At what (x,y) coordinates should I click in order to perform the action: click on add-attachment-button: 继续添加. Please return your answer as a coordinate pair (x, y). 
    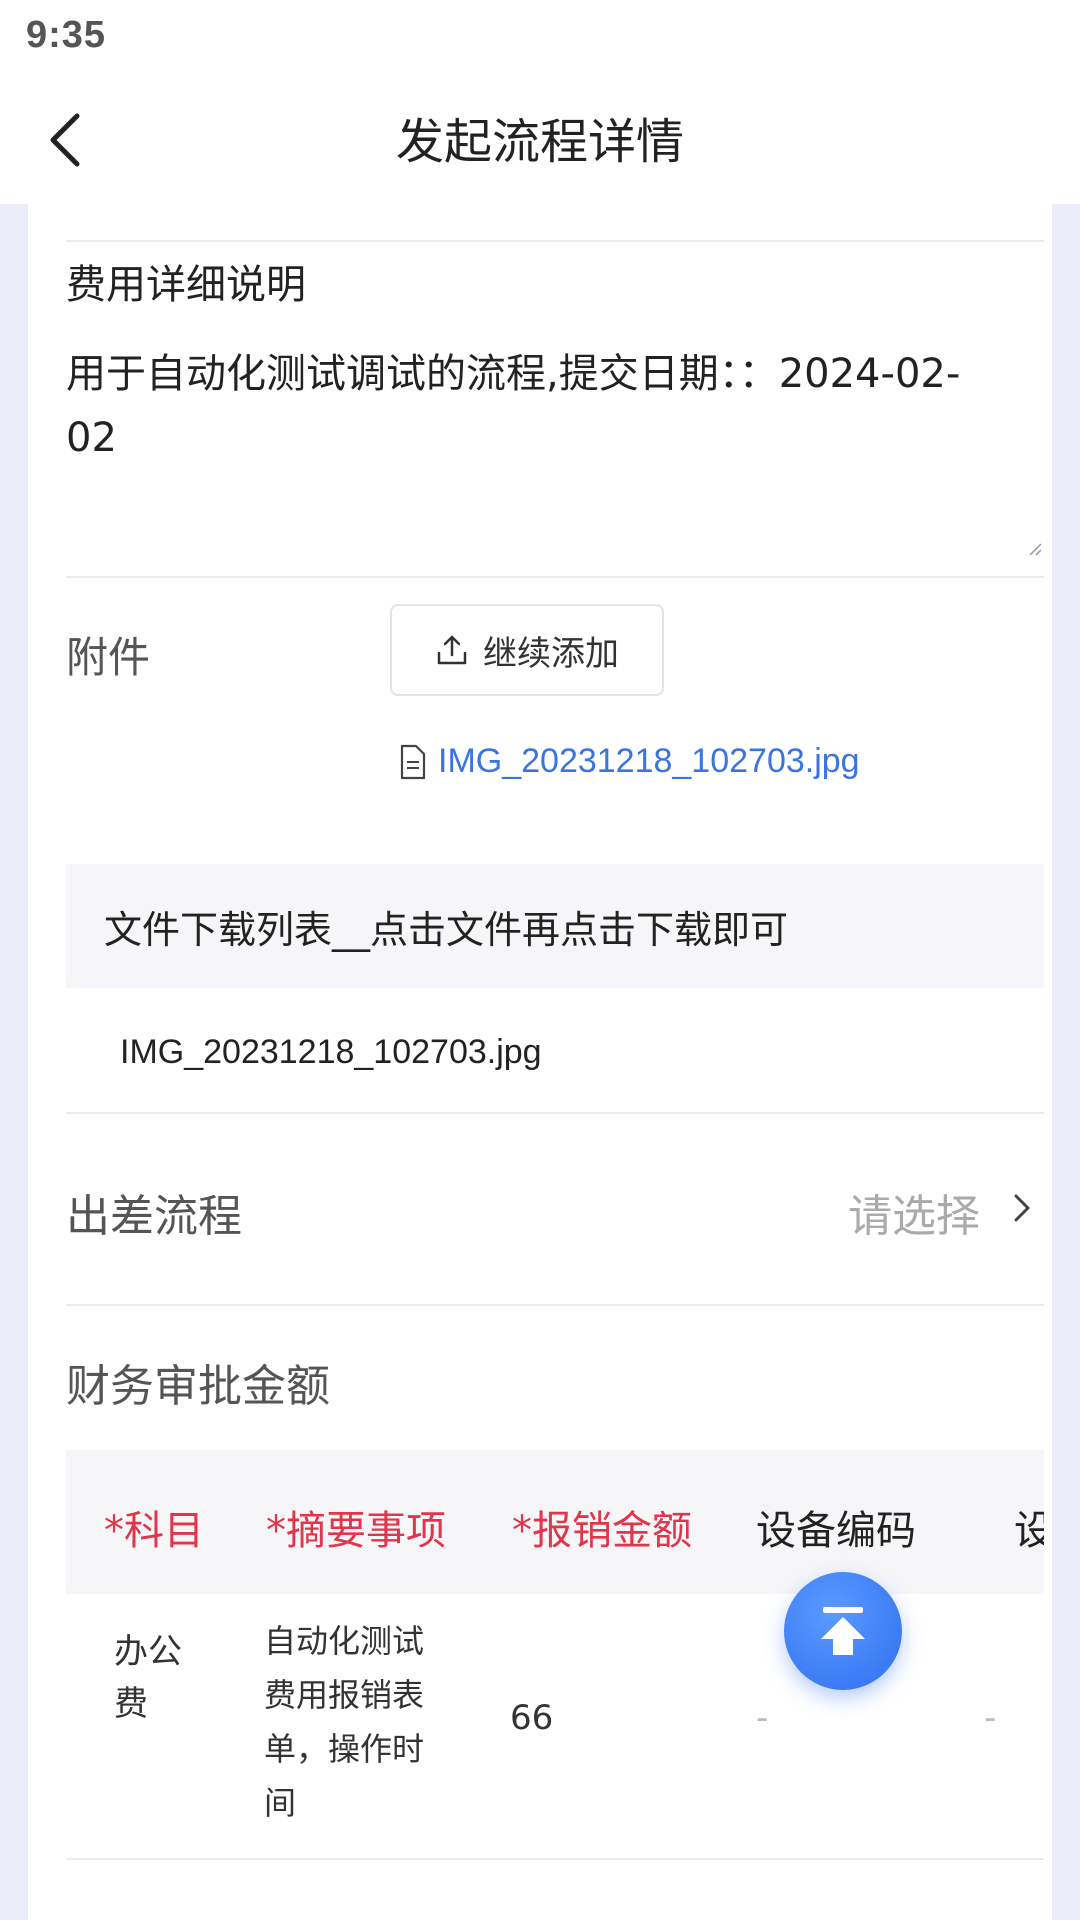
    Looking at the image, I should click on (527, 650).